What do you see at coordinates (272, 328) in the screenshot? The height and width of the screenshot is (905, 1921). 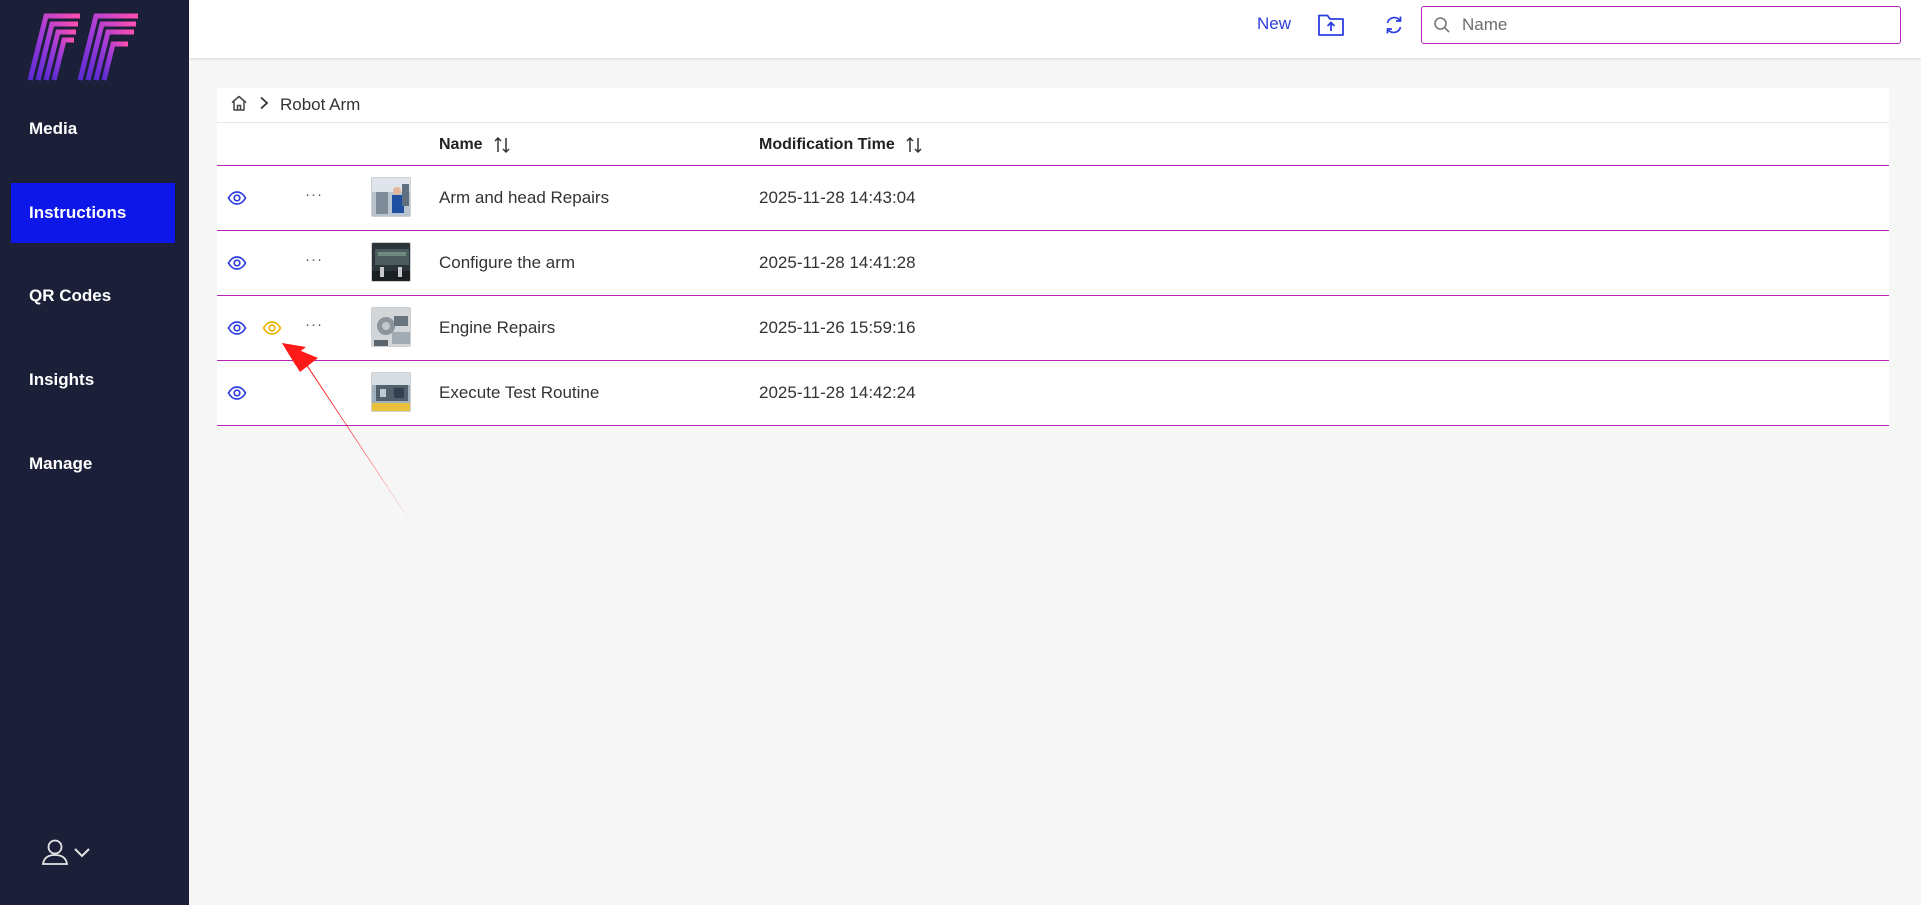 I see `preview-eye-icon` at bounding box center [272, 328].